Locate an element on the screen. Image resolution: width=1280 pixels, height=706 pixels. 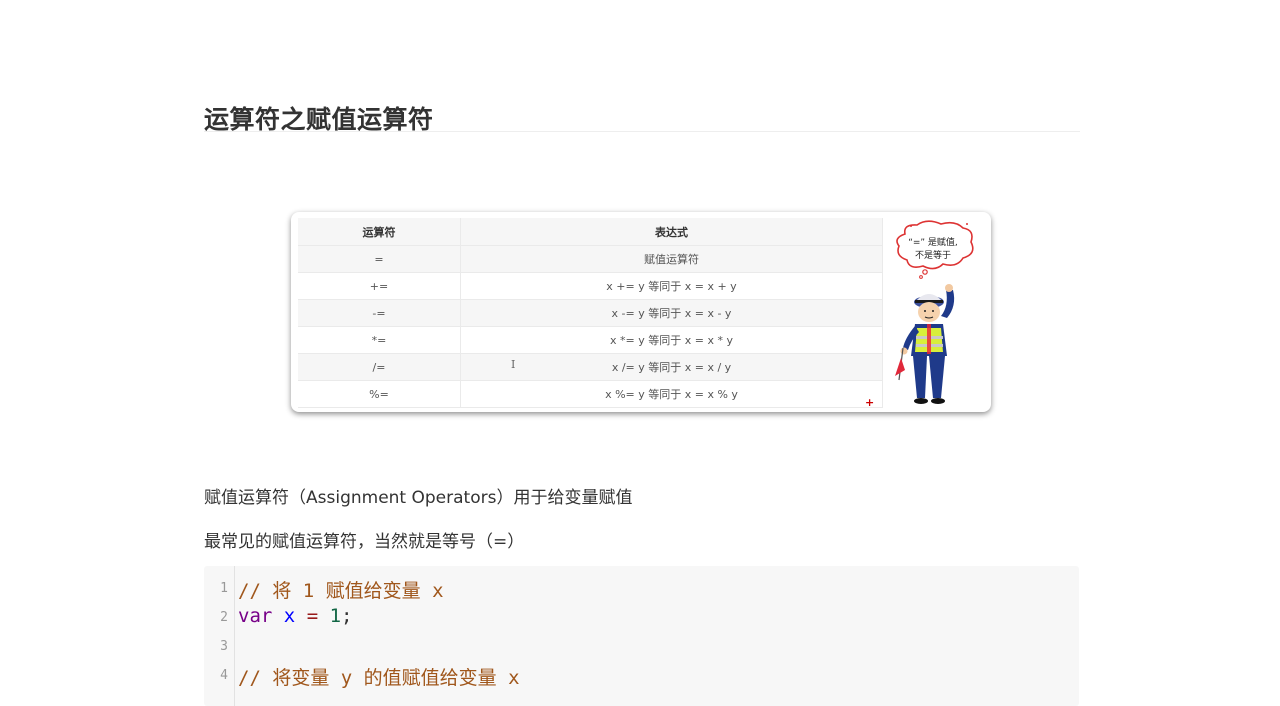
table-row: = 赋值运算符 is located at coordinates (590, 259).